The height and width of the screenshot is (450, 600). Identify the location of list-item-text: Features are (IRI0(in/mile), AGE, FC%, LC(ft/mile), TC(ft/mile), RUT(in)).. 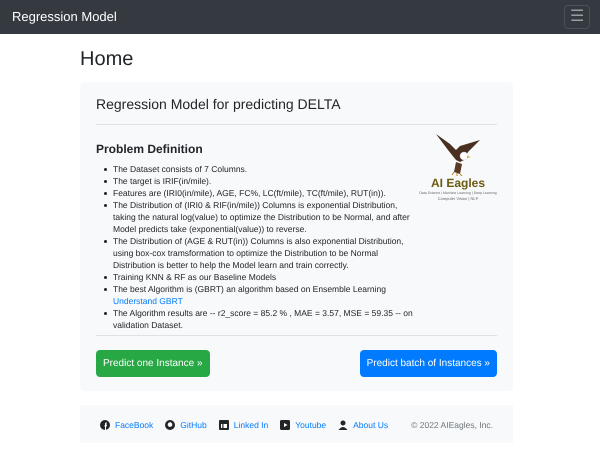
(249, 193).